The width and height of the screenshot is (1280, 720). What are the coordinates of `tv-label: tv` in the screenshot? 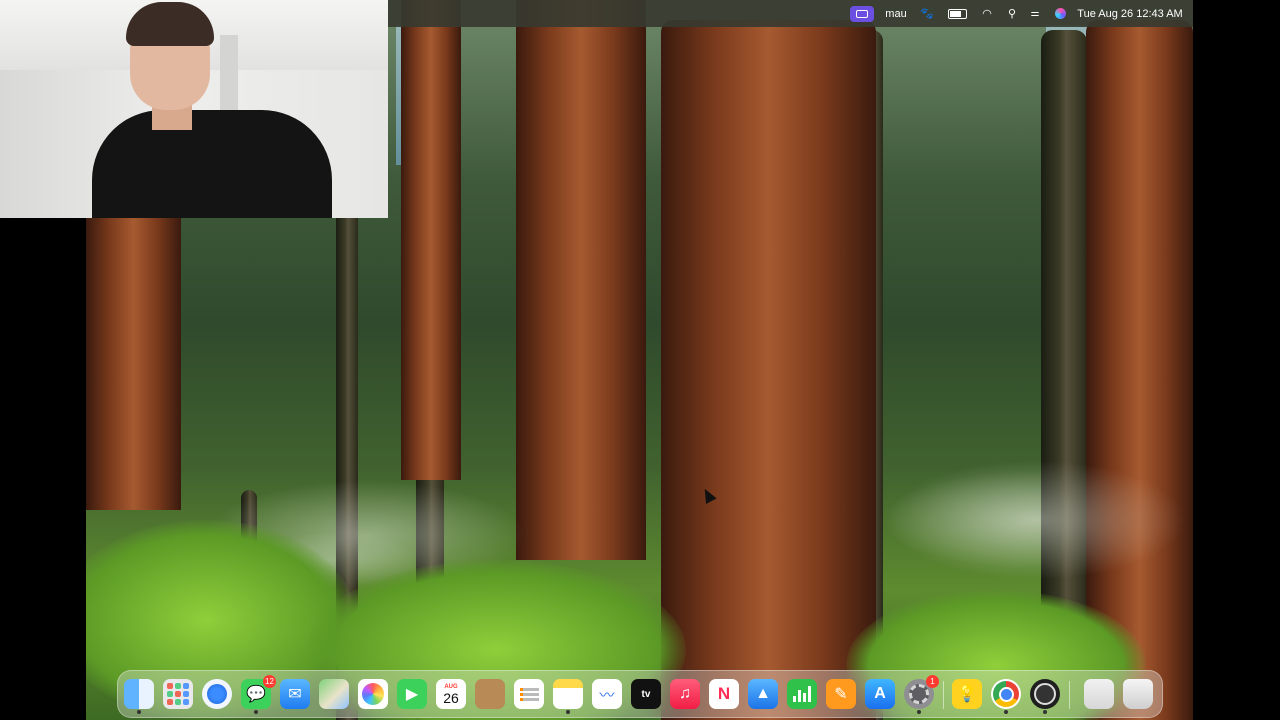 It's located at (646, 694).